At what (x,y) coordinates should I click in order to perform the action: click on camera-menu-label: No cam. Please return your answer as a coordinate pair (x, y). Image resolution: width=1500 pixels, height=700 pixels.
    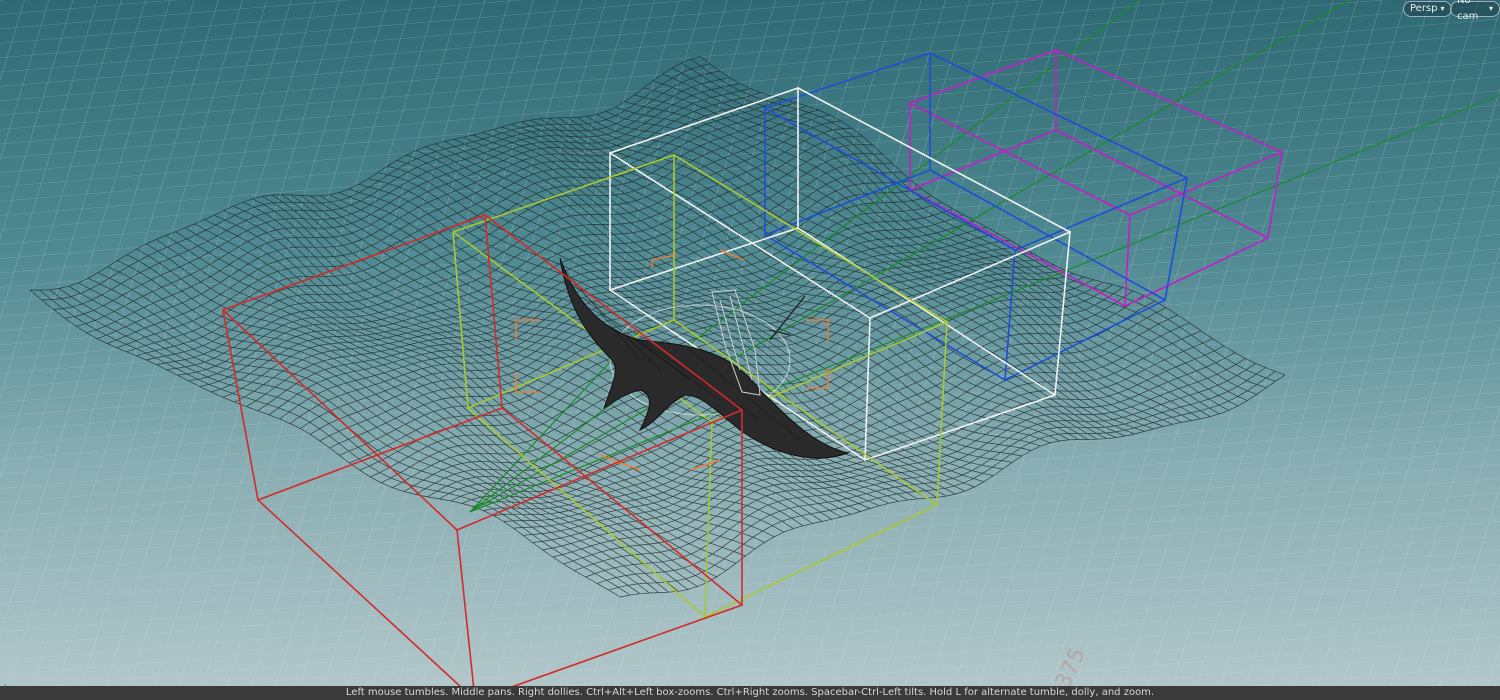
    Looking at the image, I should click on (1468, 11).